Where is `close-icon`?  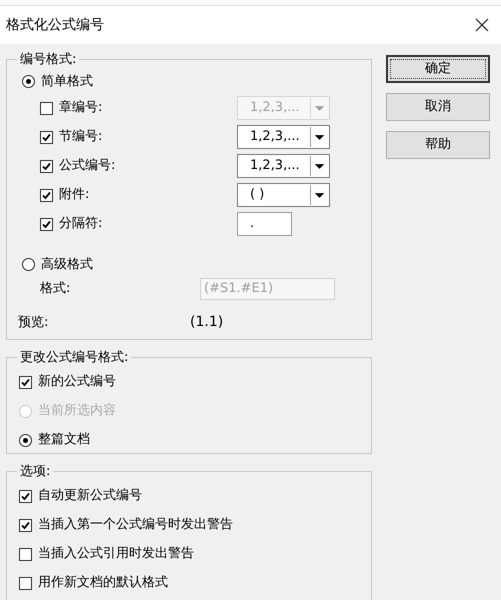 close-icon is located at coordinates (482, 25).